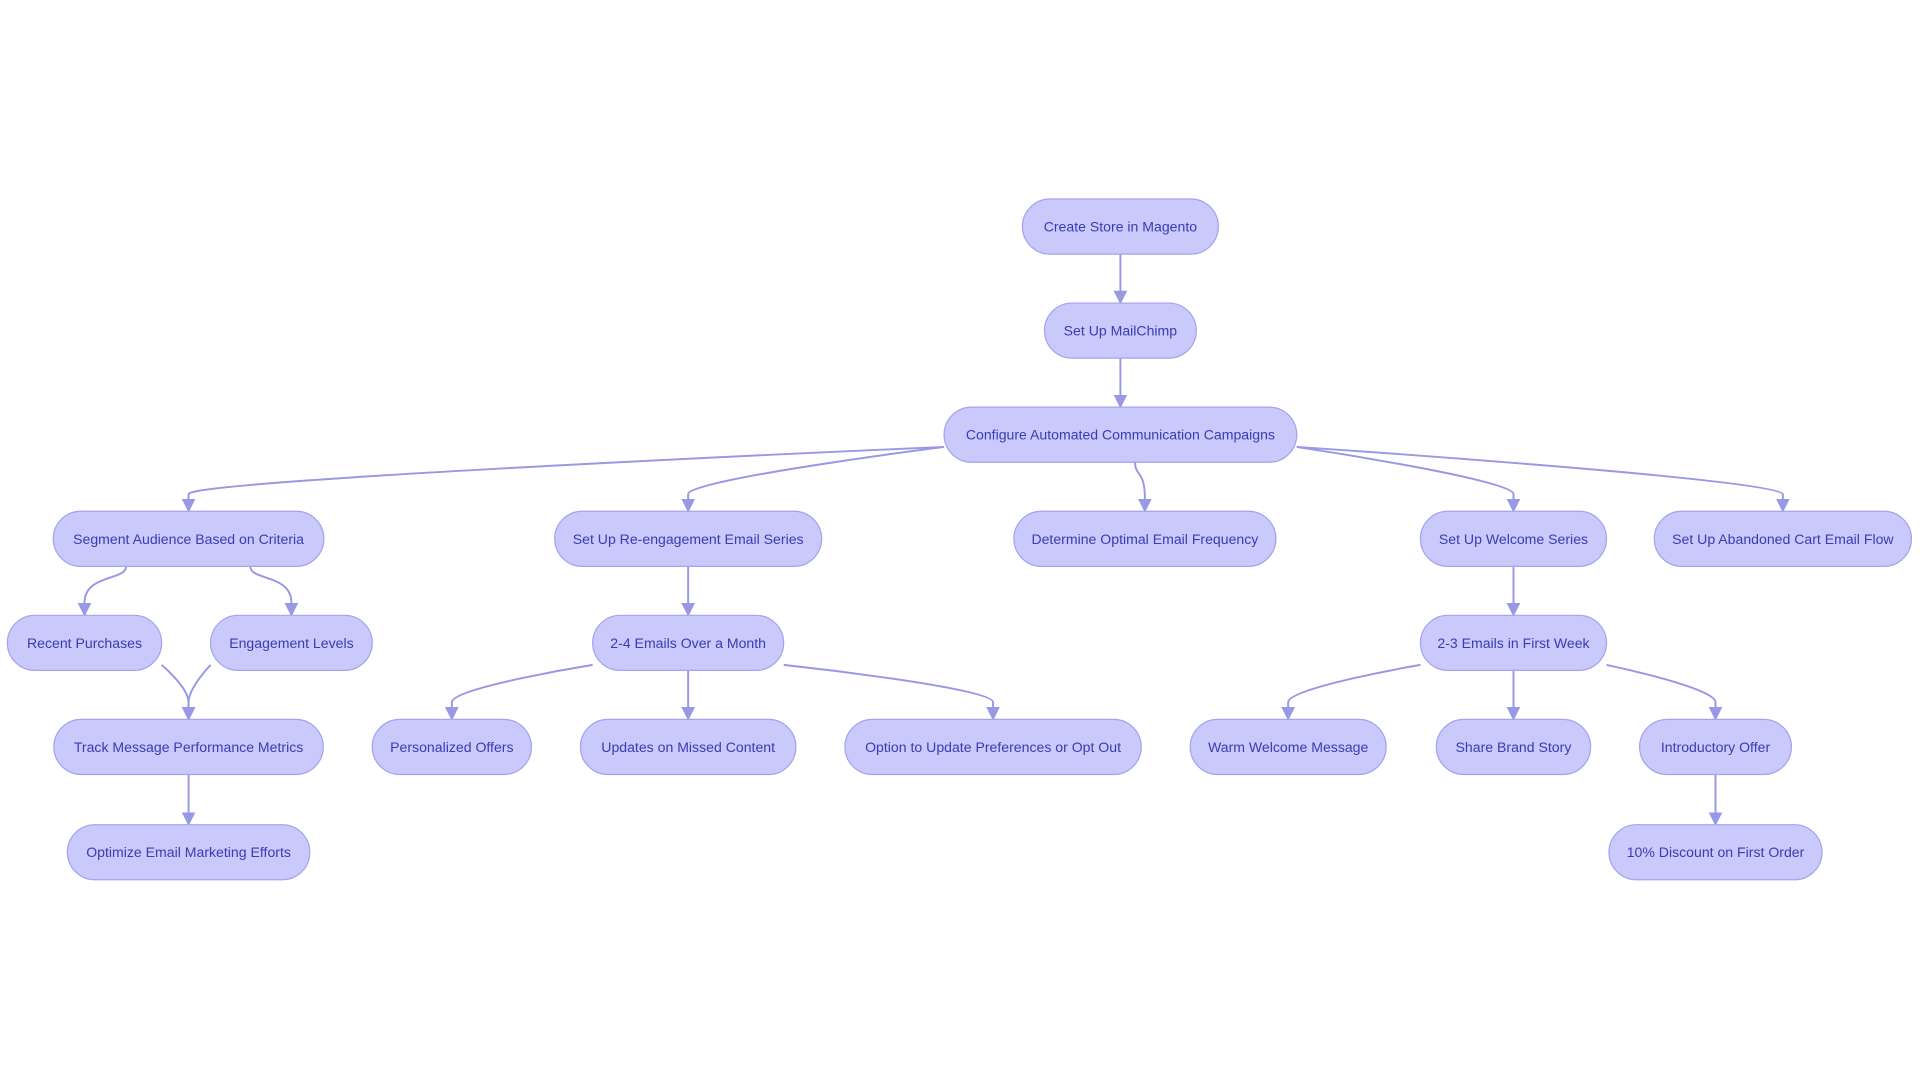 This screenshot has width=1920, height=1080. What do you see at coordinates (196, 692) in the screenshot?
I see `edge-engagement-to-track` at bounding box center [196, 692].